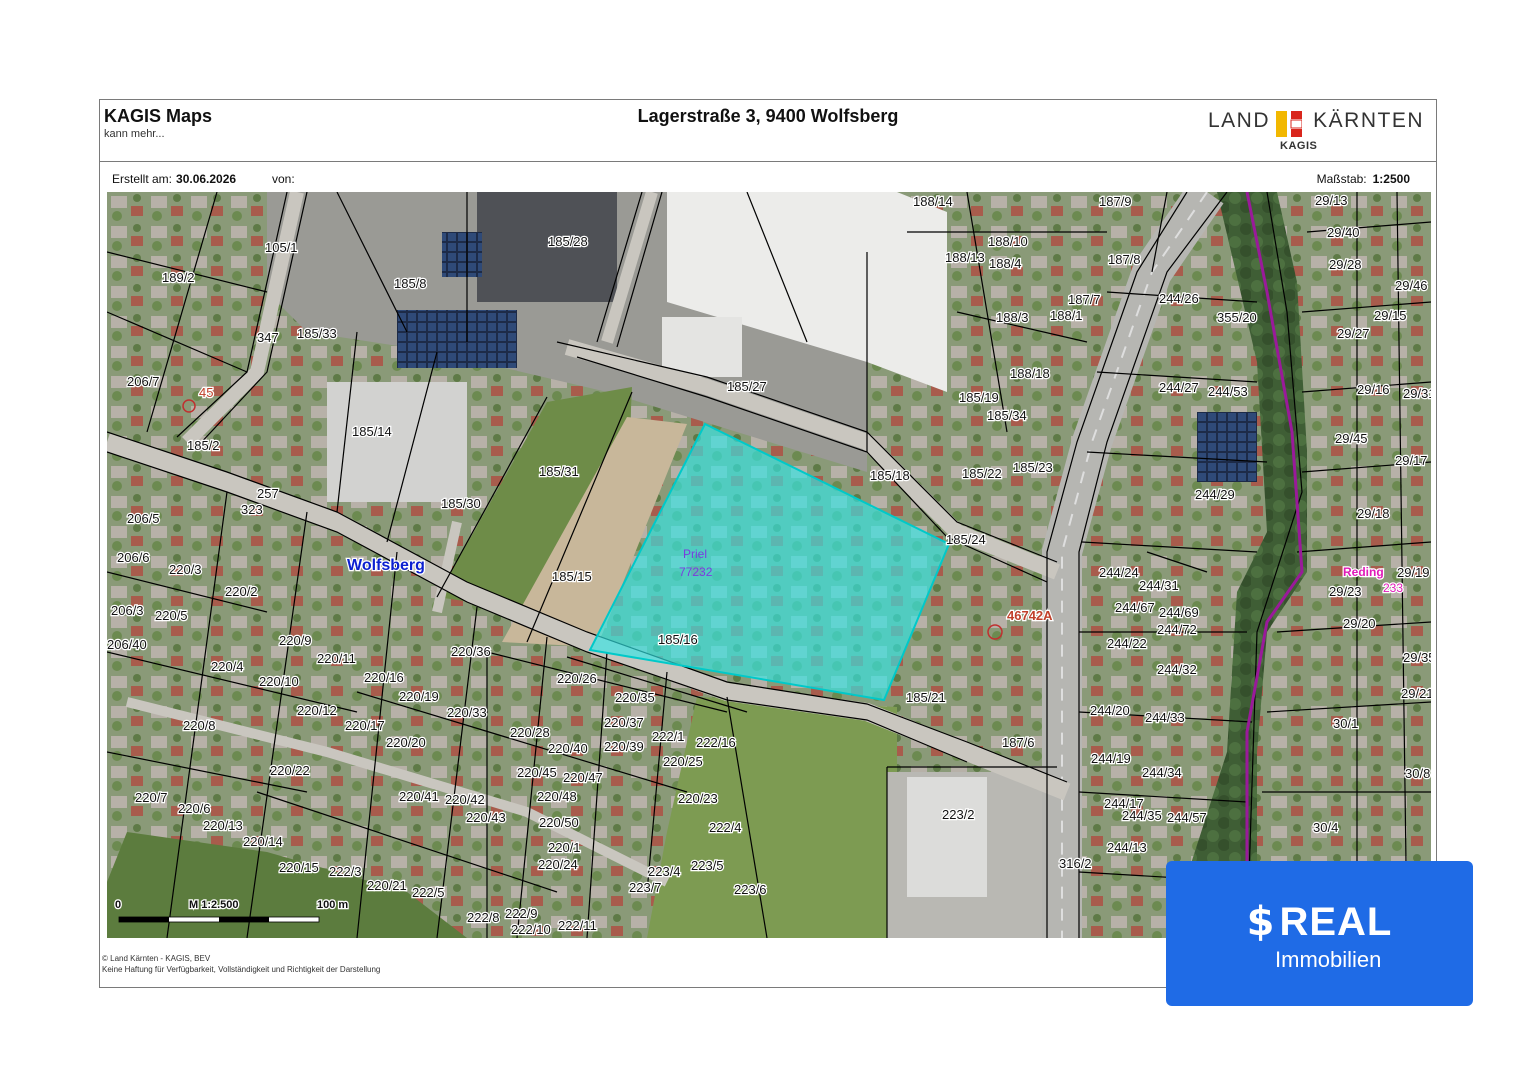  Describe the element at coordinates (1179, 612) in the screenshot. I see `parcel-label-p100: 244/69` at that location.